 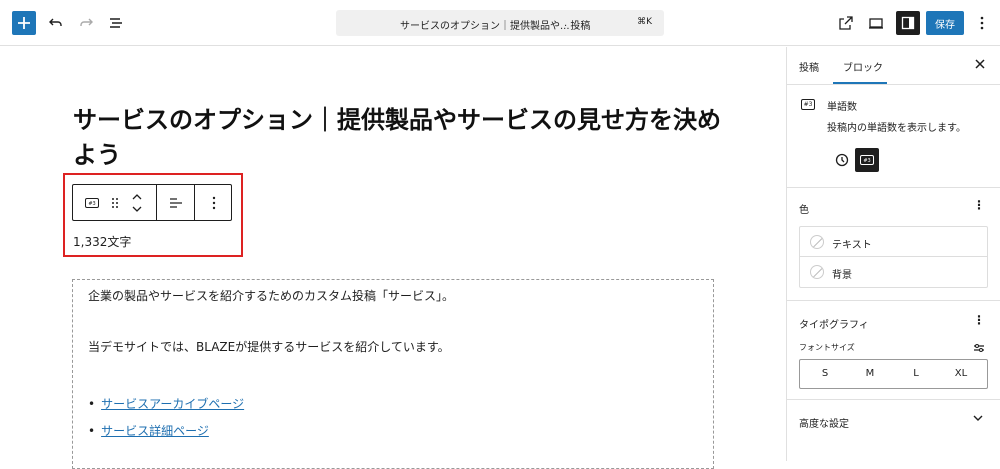 I want to click on add-block-button, so click(x=24, y=23).